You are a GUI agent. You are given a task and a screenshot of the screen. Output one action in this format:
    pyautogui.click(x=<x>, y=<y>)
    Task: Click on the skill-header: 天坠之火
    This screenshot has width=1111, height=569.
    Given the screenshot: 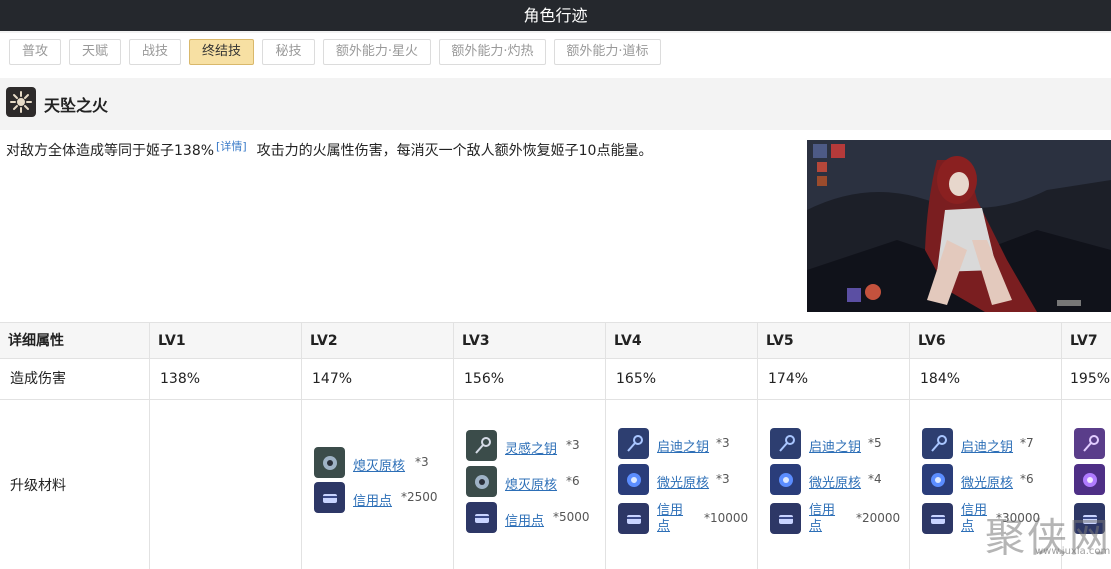 What is the action you would take?
    pyautogui.click(x=555, y=104)
    